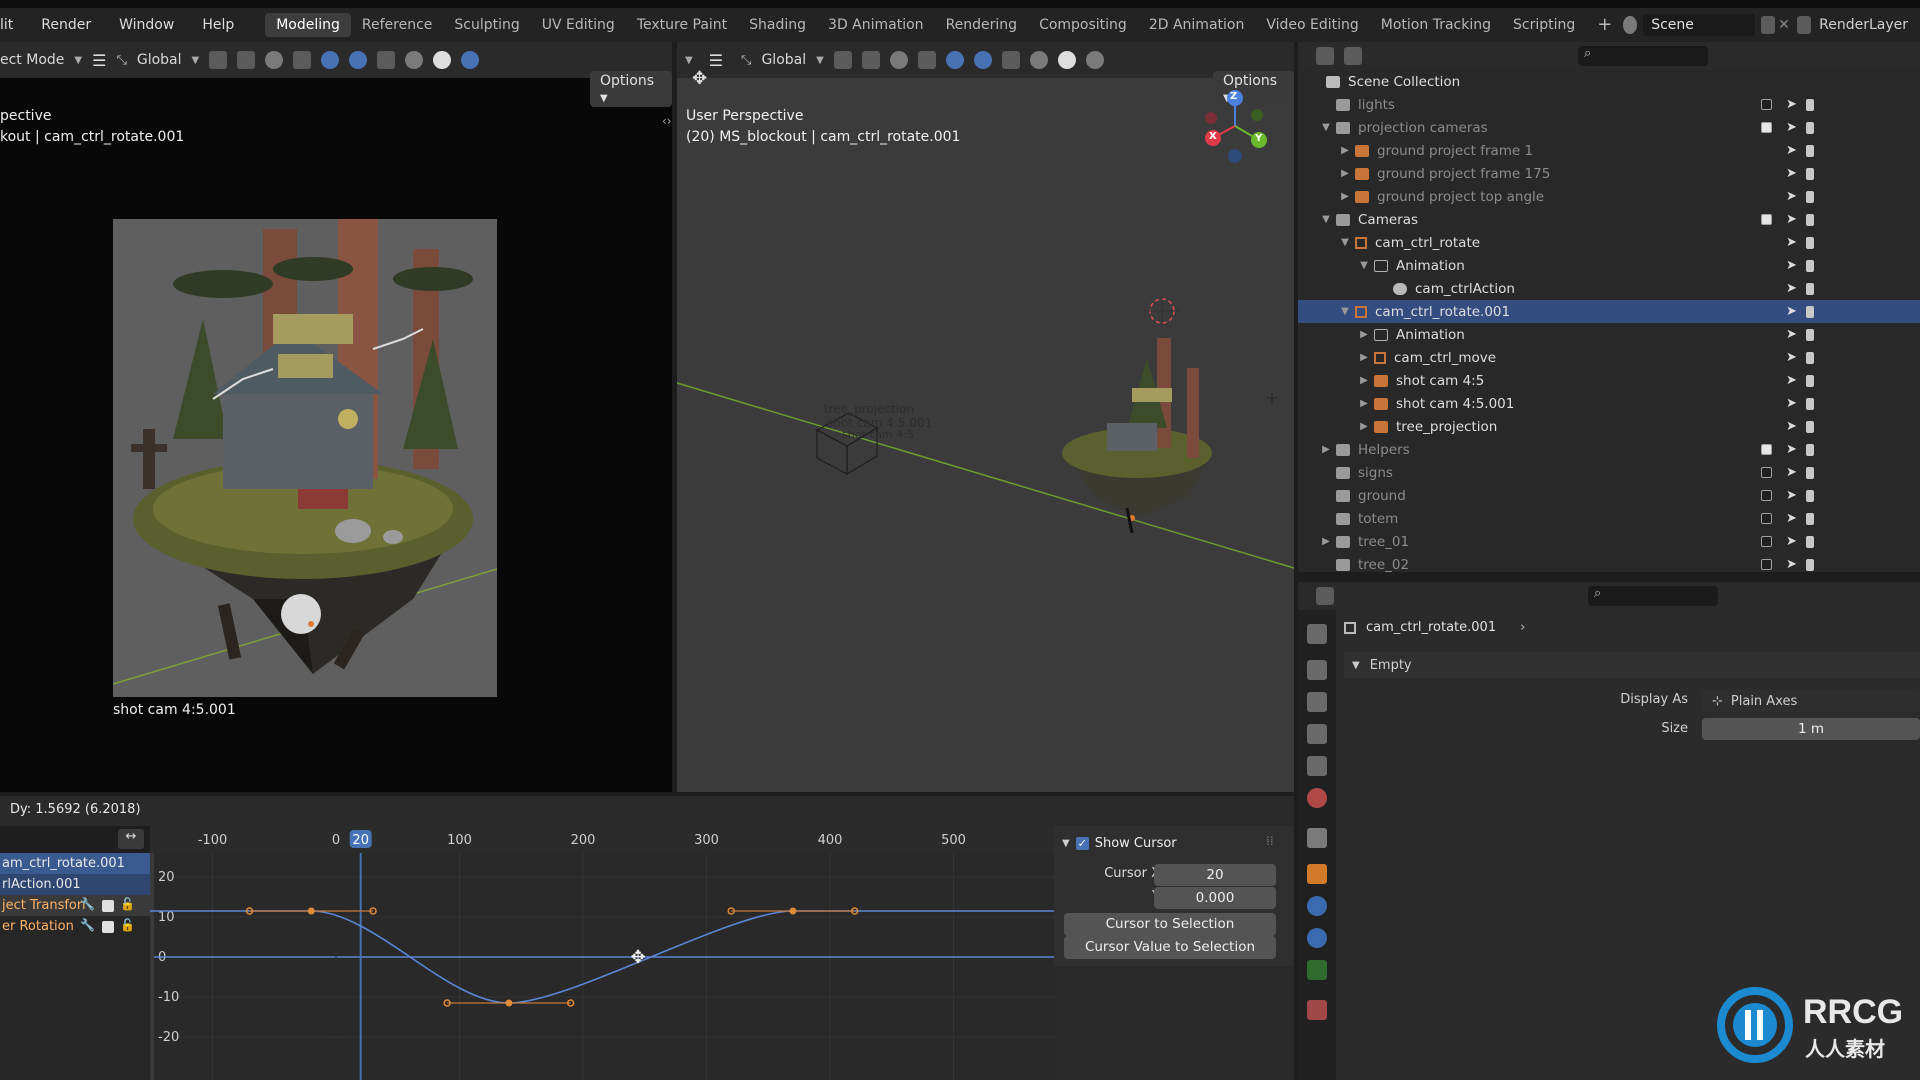  I want to click on add-workspace-button: +, so click(1604, 25).